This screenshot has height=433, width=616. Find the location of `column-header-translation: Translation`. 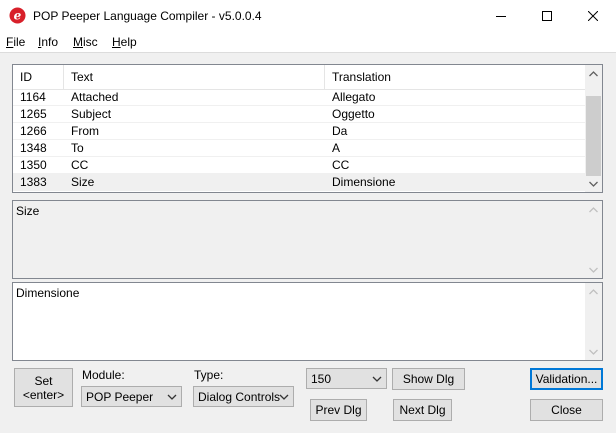

column-header-translation: Translation is located at coordinates (455, 77).